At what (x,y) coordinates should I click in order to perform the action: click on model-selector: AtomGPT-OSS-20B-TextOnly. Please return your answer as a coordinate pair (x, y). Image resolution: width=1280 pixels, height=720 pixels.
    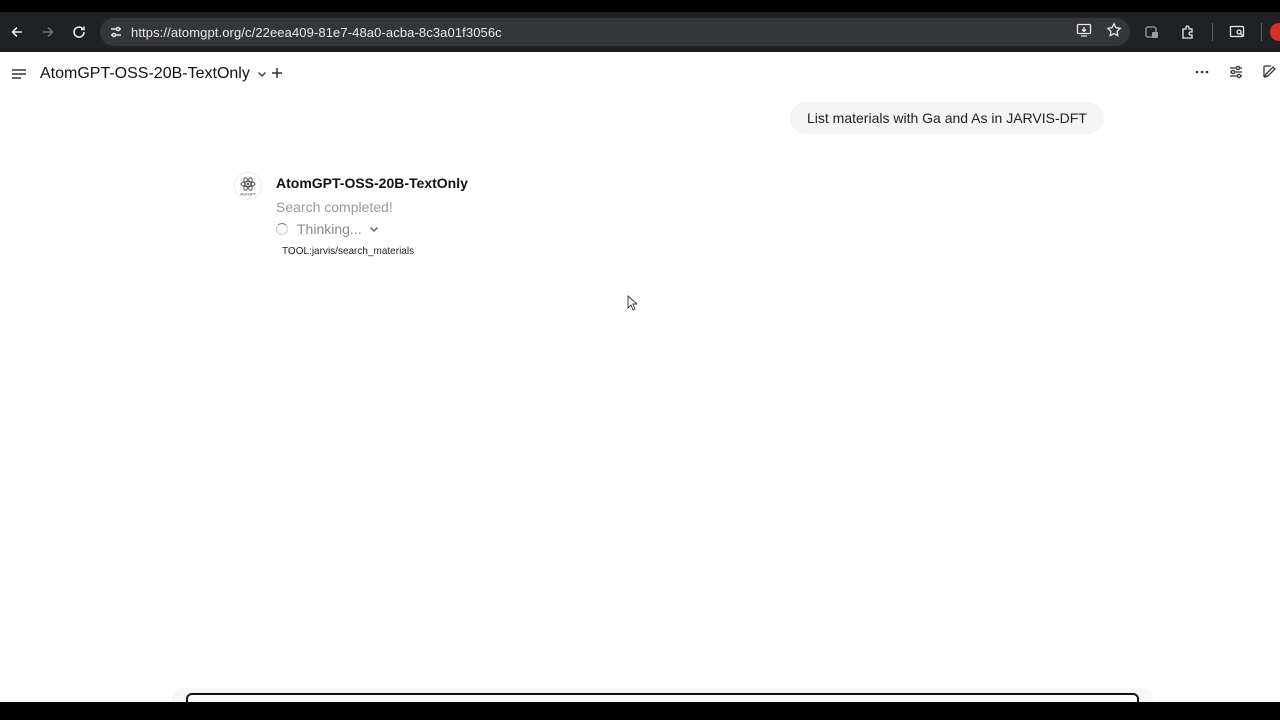
    Looking at the image, I should click on (154, 74).